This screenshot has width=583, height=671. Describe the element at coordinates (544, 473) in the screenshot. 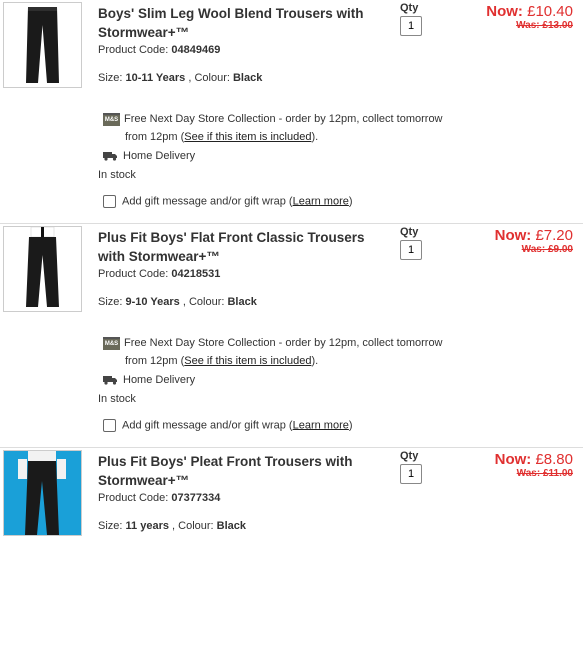

I see `was-price: Was: £11.00` at that location.